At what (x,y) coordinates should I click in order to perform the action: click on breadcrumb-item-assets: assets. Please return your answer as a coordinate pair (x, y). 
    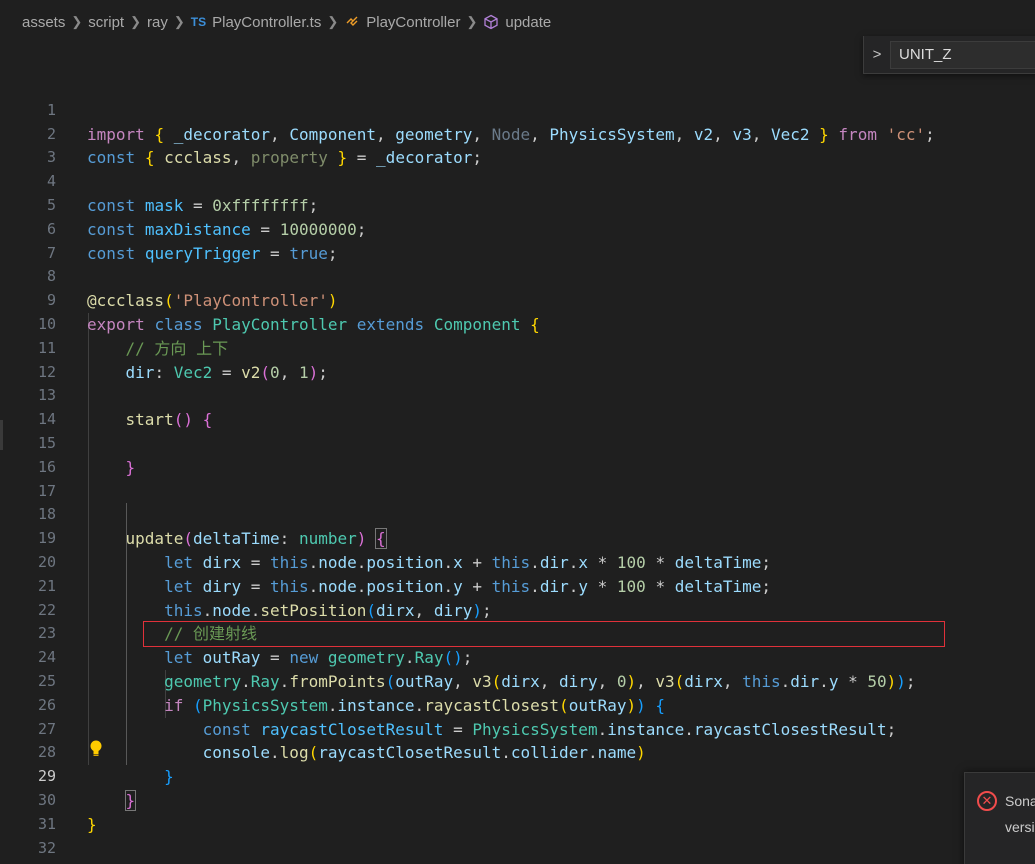
    Looking at the image, I should click on (43, 22).